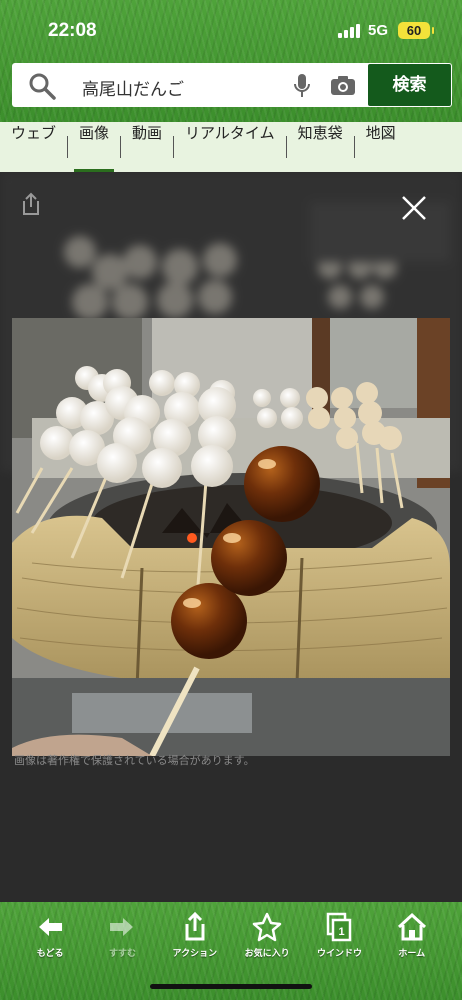  I want to click on tab-chiebukuro: 知恵袋, so click(320, 147).